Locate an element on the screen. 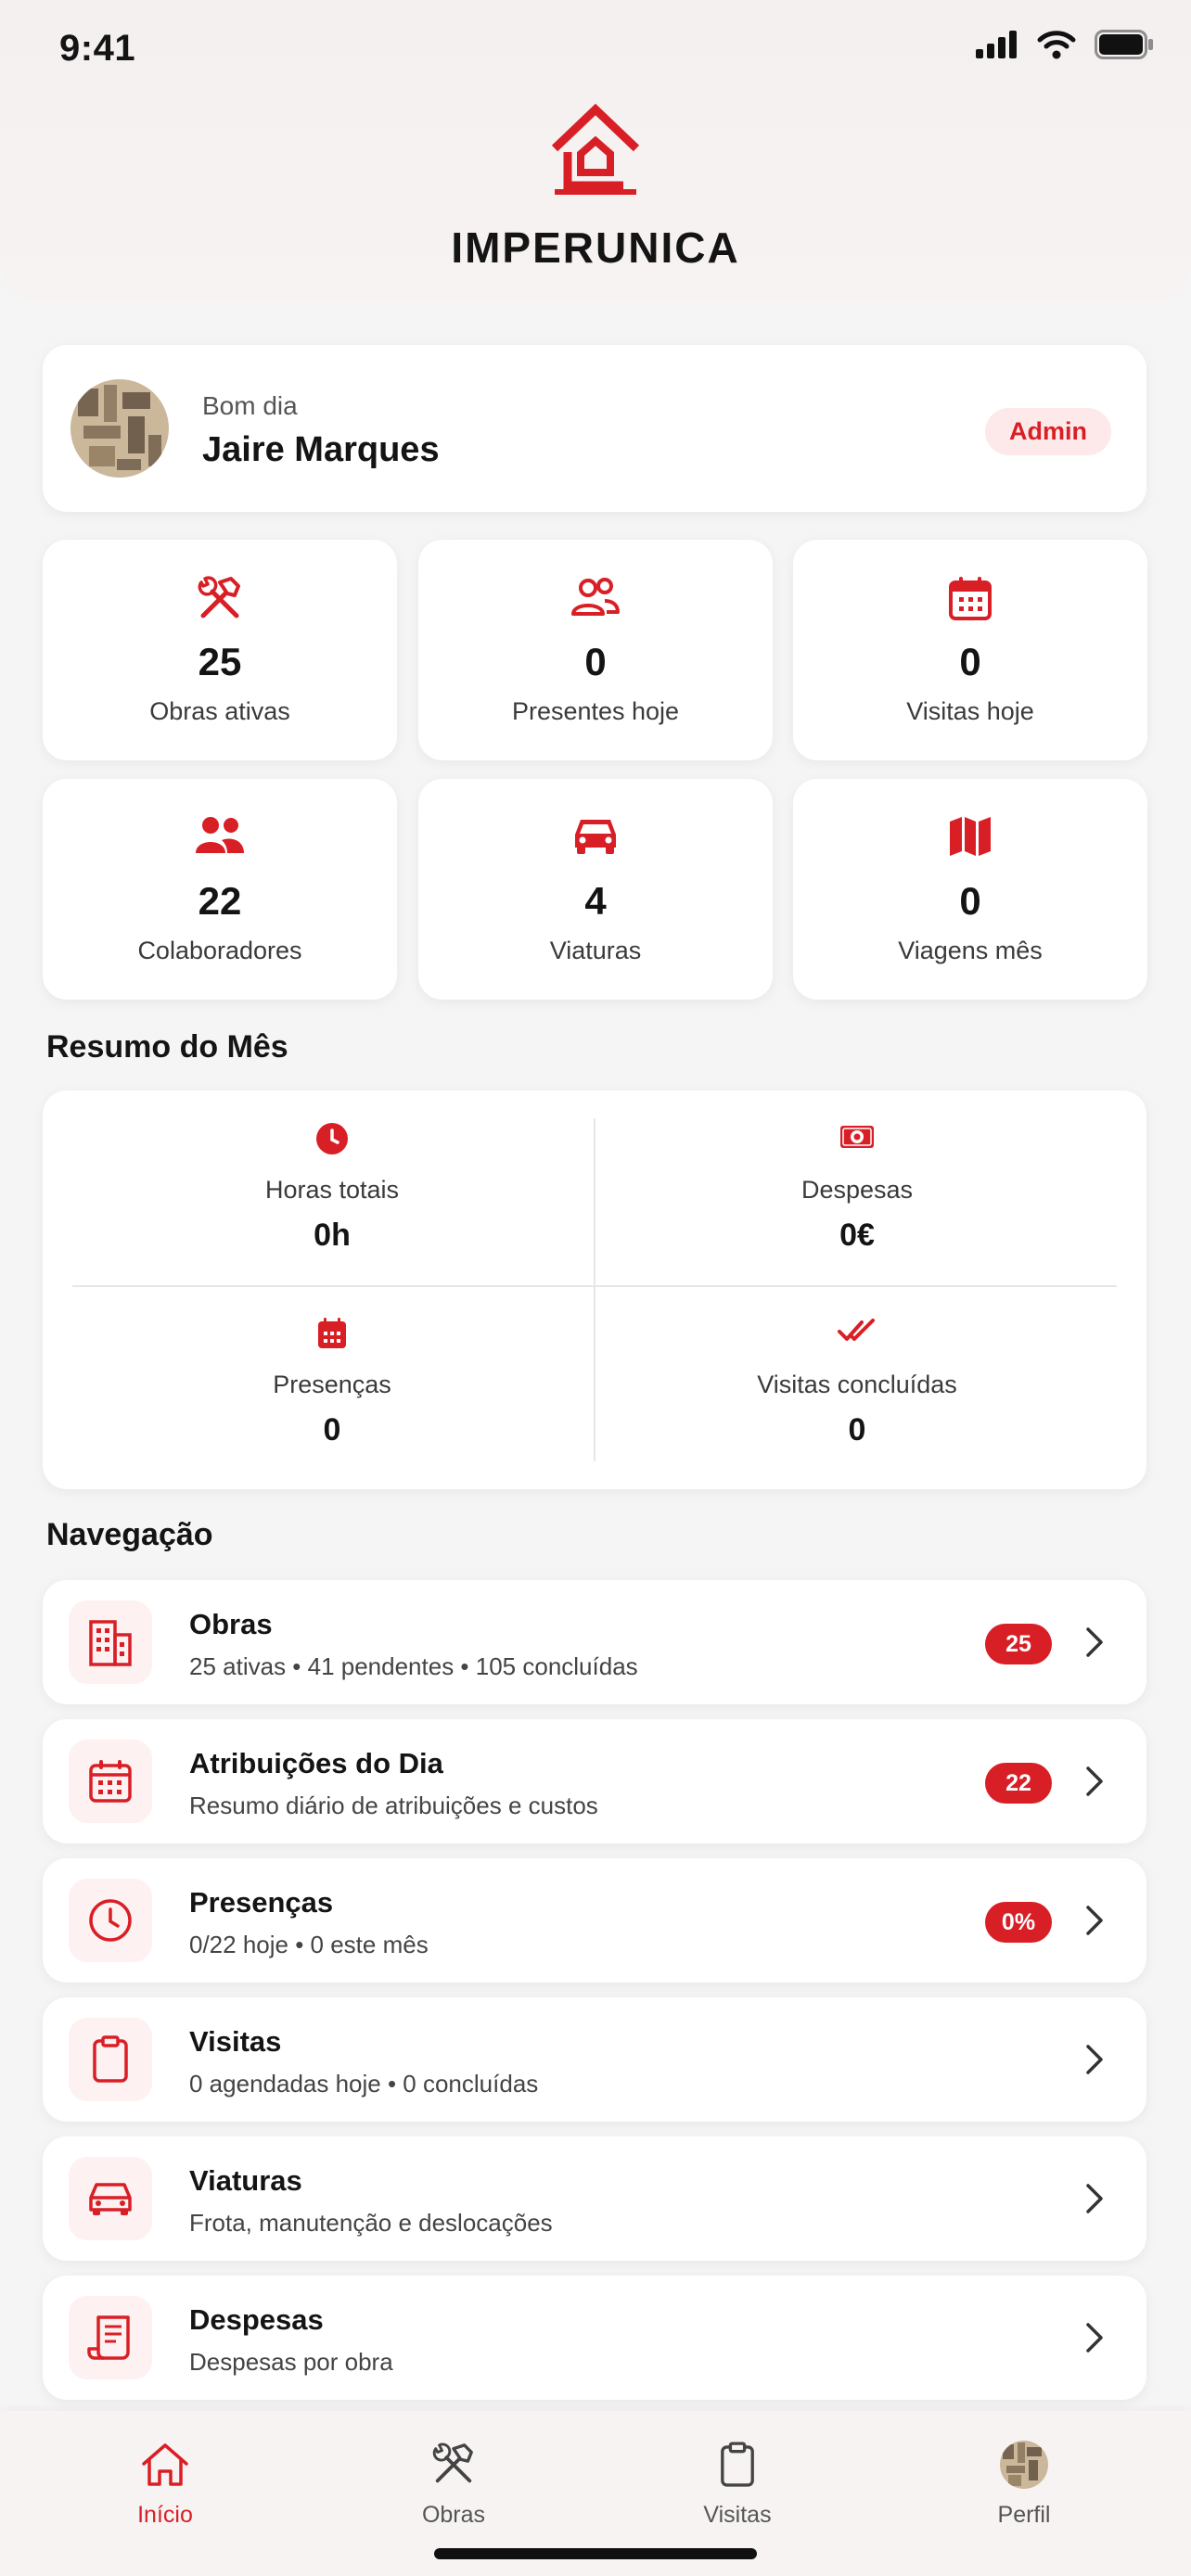 The image size is (1191, 2576). stat-card-obras-ativas: 25 Obras ativas is located at coordinates (220, 650).